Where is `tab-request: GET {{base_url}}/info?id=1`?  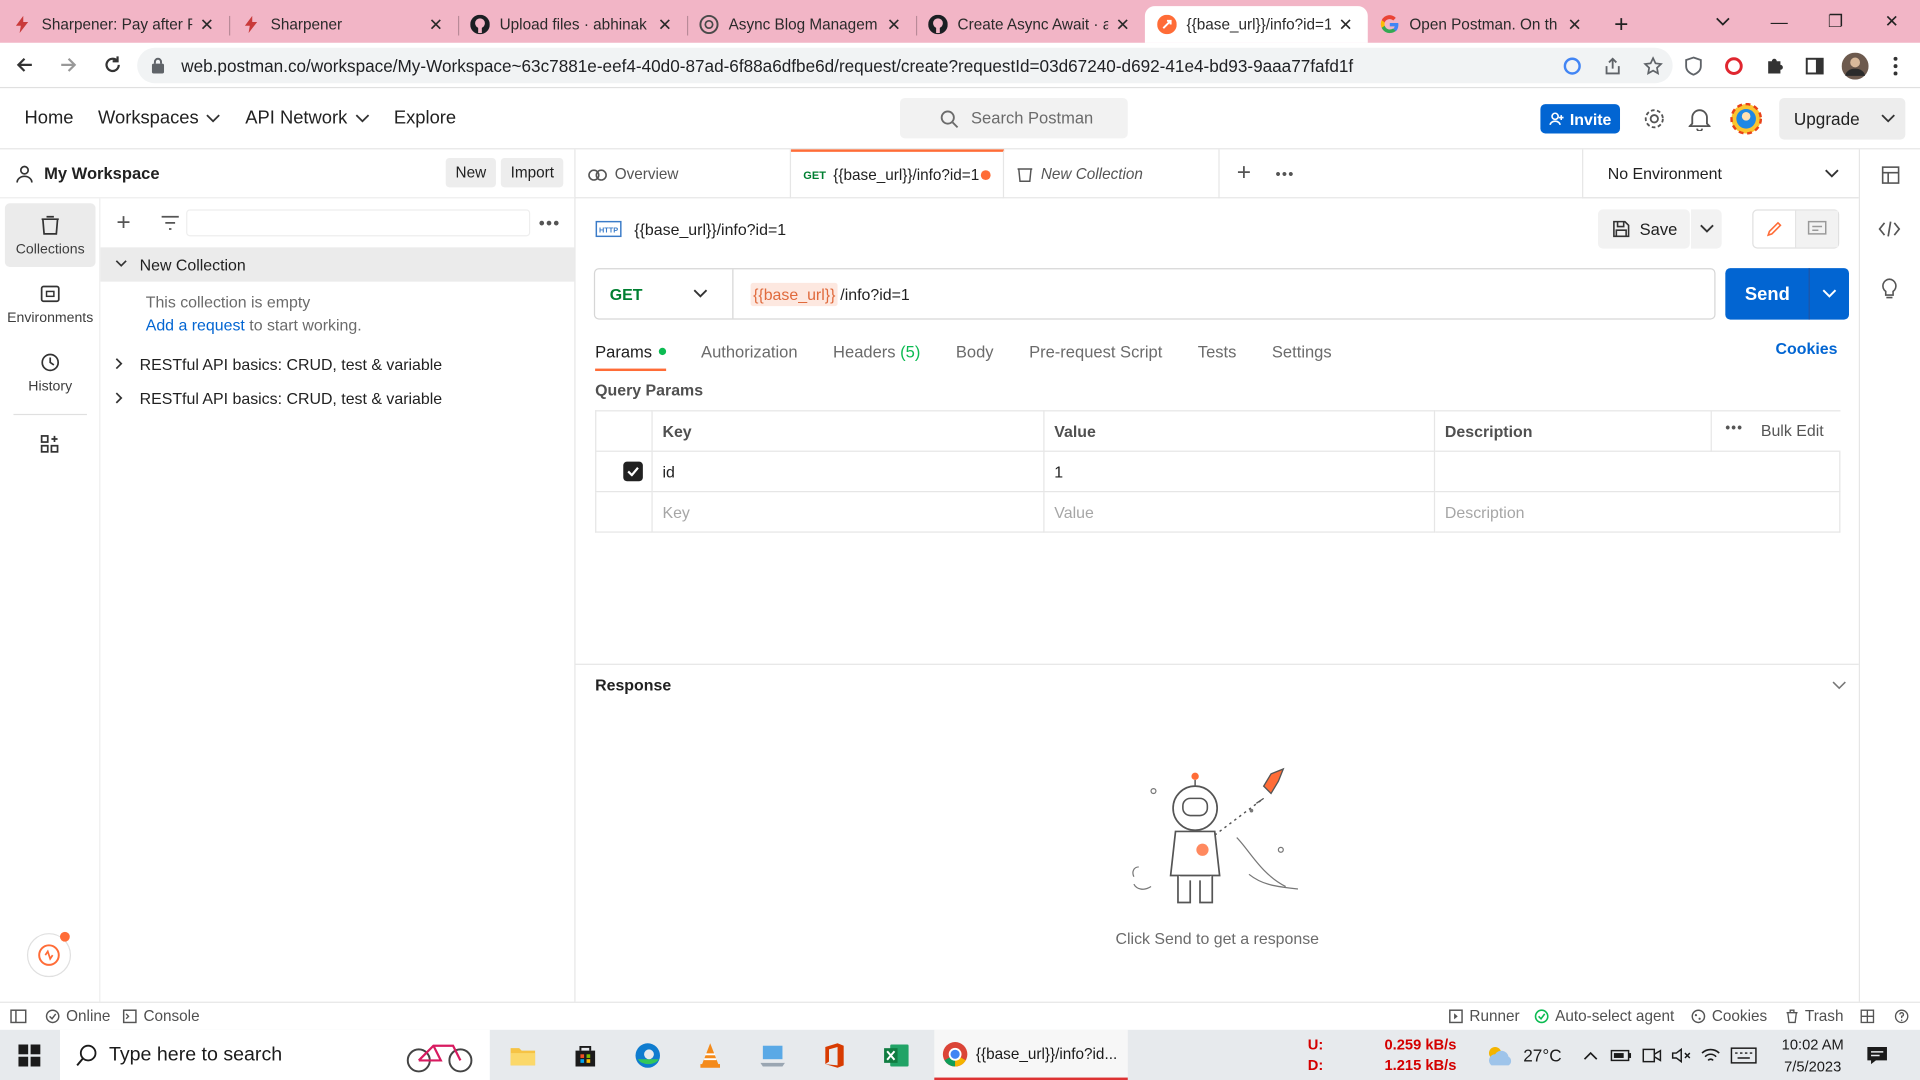
tab-request: GET {{base_url}}/info?id=1 is located at coordinates (898, 173).